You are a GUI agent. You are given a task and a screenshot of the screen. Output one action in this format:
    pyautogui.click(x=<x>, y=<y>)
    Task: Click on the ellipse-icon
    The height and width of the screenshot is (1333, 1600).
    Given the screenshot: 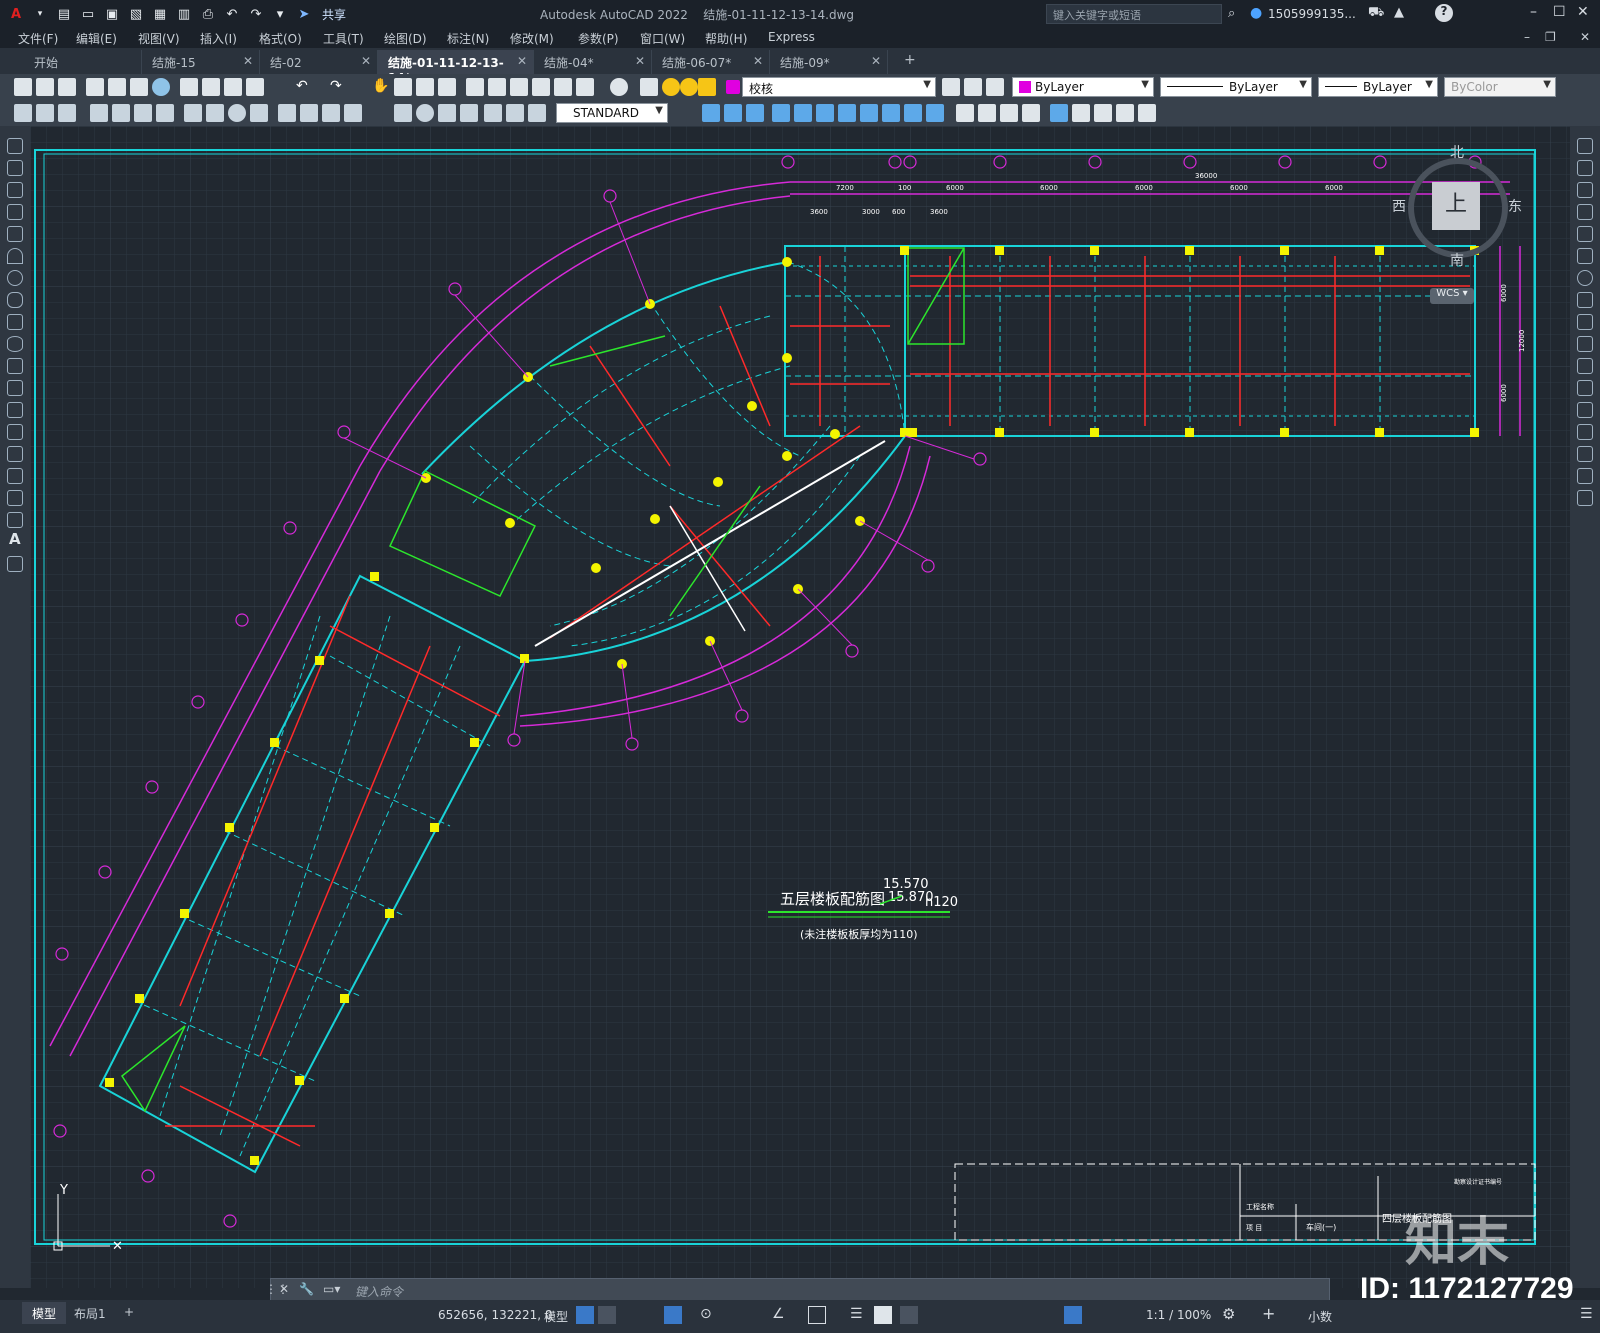 What is the action you would take?
    pyautogui.click(x=15, y=344)
    